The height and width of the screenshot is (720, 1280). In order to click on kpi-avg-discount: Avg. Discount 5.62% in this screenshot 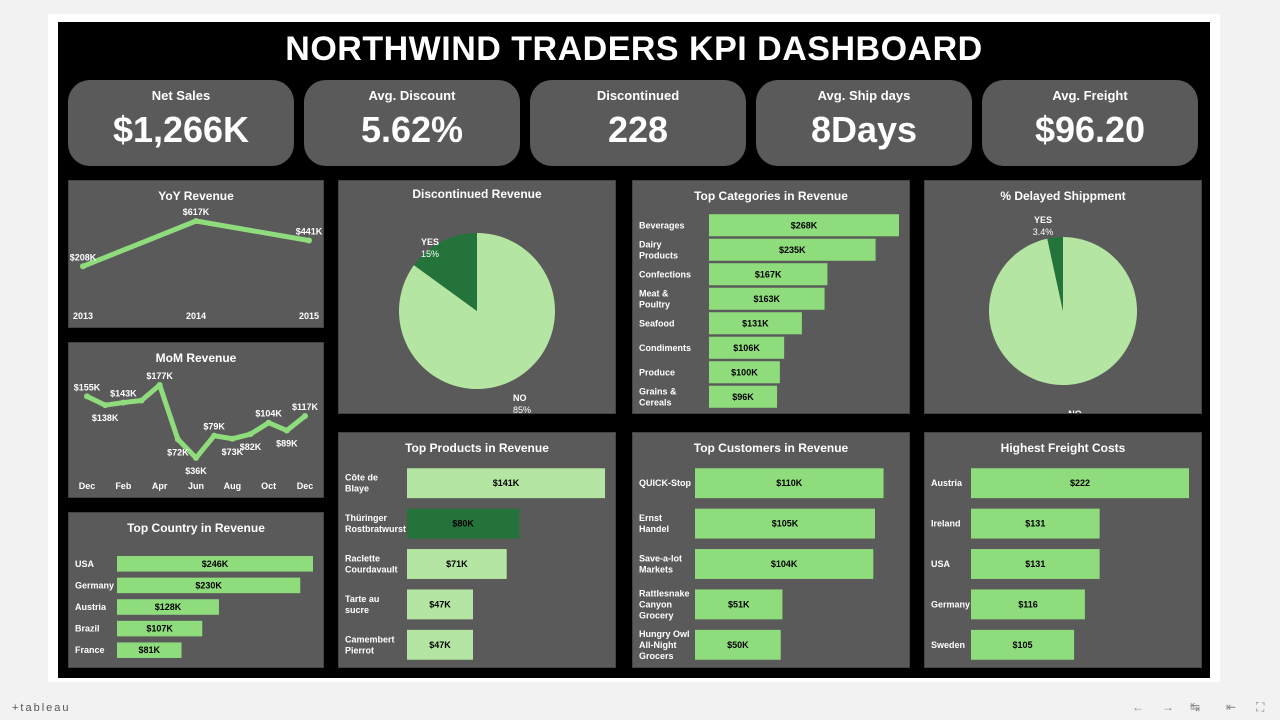, I will do `click(412, 123)`.